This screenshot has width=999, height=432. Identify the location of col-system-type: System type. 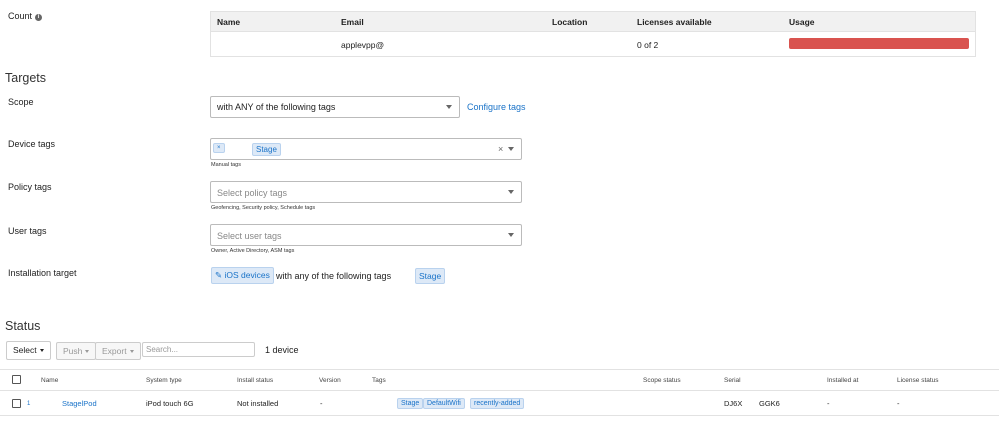
(164, 380).